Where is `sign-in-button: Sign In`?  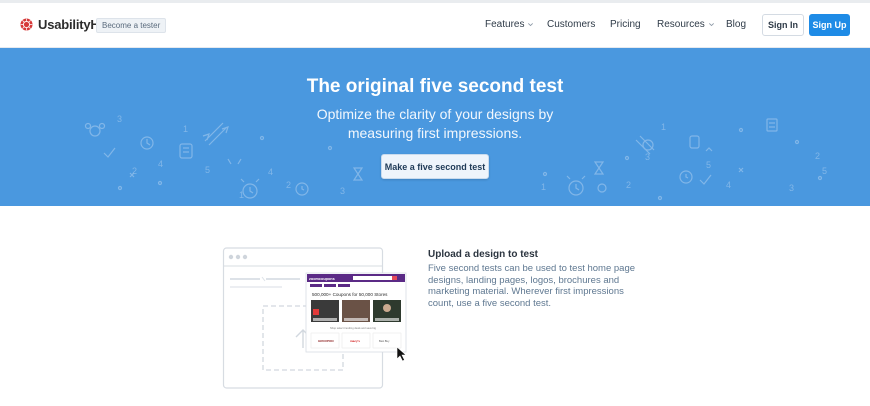 sign-in-button: Sign In is located at coordinates (783, 25).